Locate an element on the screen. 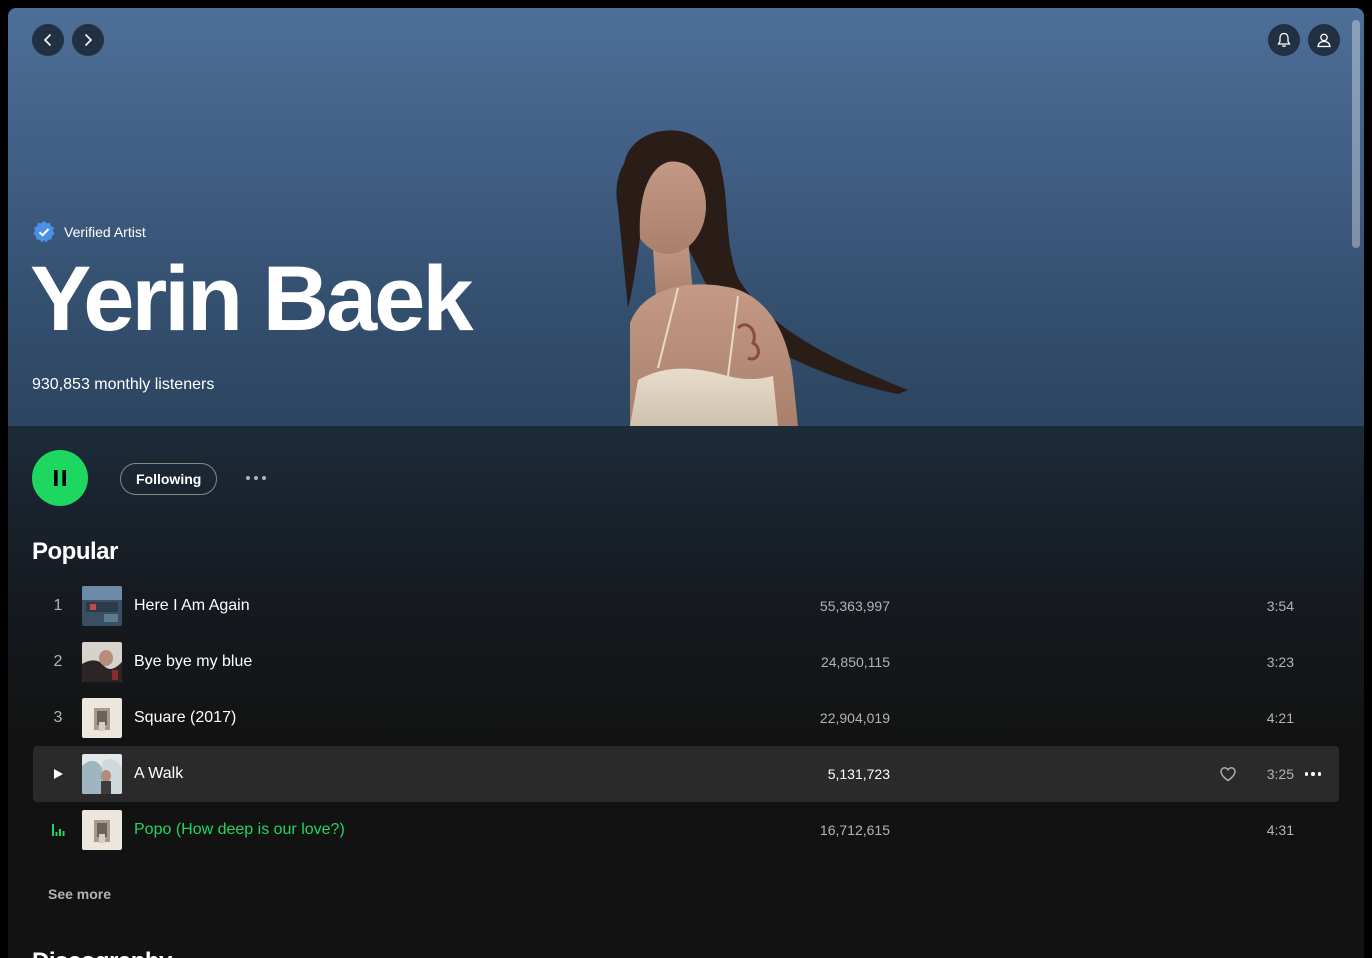  popular-title: Popular is located at coordinates (75, 551).